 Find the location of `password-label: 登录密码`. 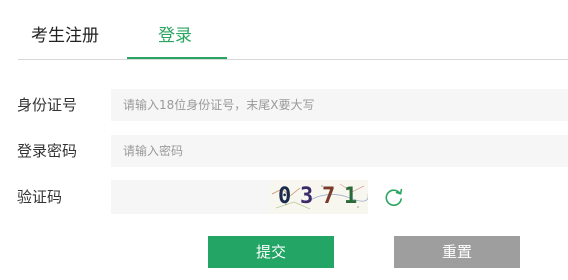

password-label: 登录密码 is located at coordinates (47, 151).